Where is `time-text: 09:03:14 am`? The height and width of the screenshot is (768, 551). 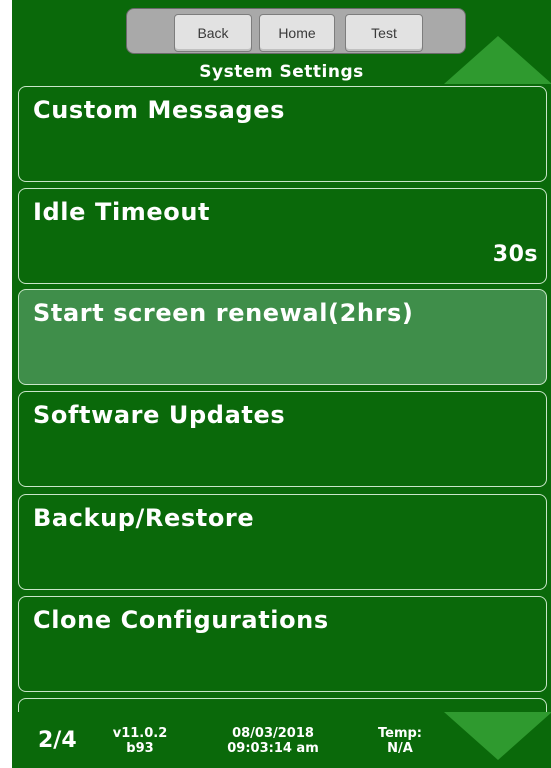 time-text: 09:03:14 am is located at coordinates (273, 748).